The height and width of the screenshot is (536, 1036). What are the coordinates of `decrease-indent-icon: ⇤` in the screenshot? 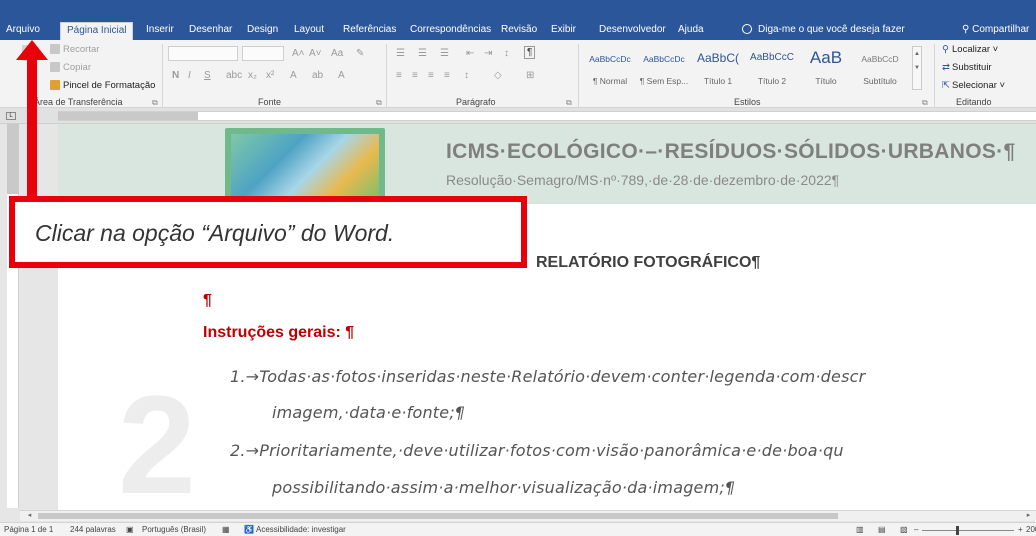 It's located at (470, 53).